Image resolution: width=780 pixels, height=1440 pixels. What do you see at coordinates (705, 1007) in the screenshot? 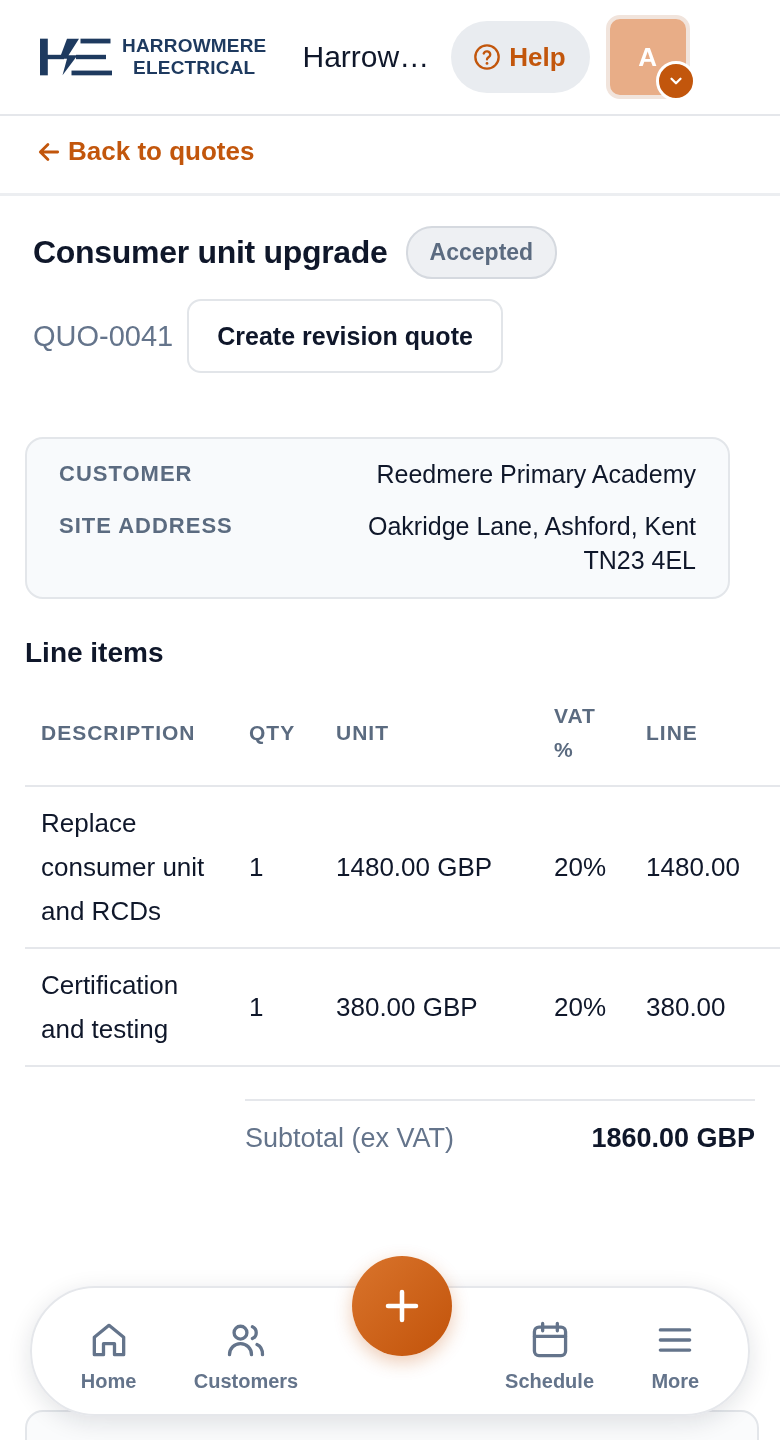
I see `table-cell: 380.00` at bounding box center [705, 1007].